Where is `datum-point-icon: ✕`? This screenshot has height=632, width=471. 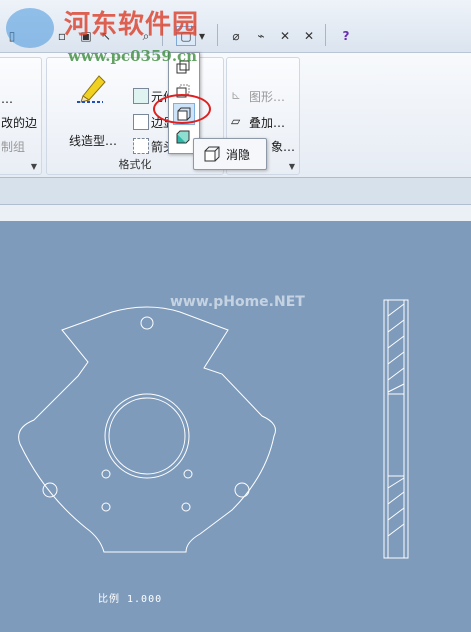
datum-point-icon: ✕ is located at coordinates (285, 36).